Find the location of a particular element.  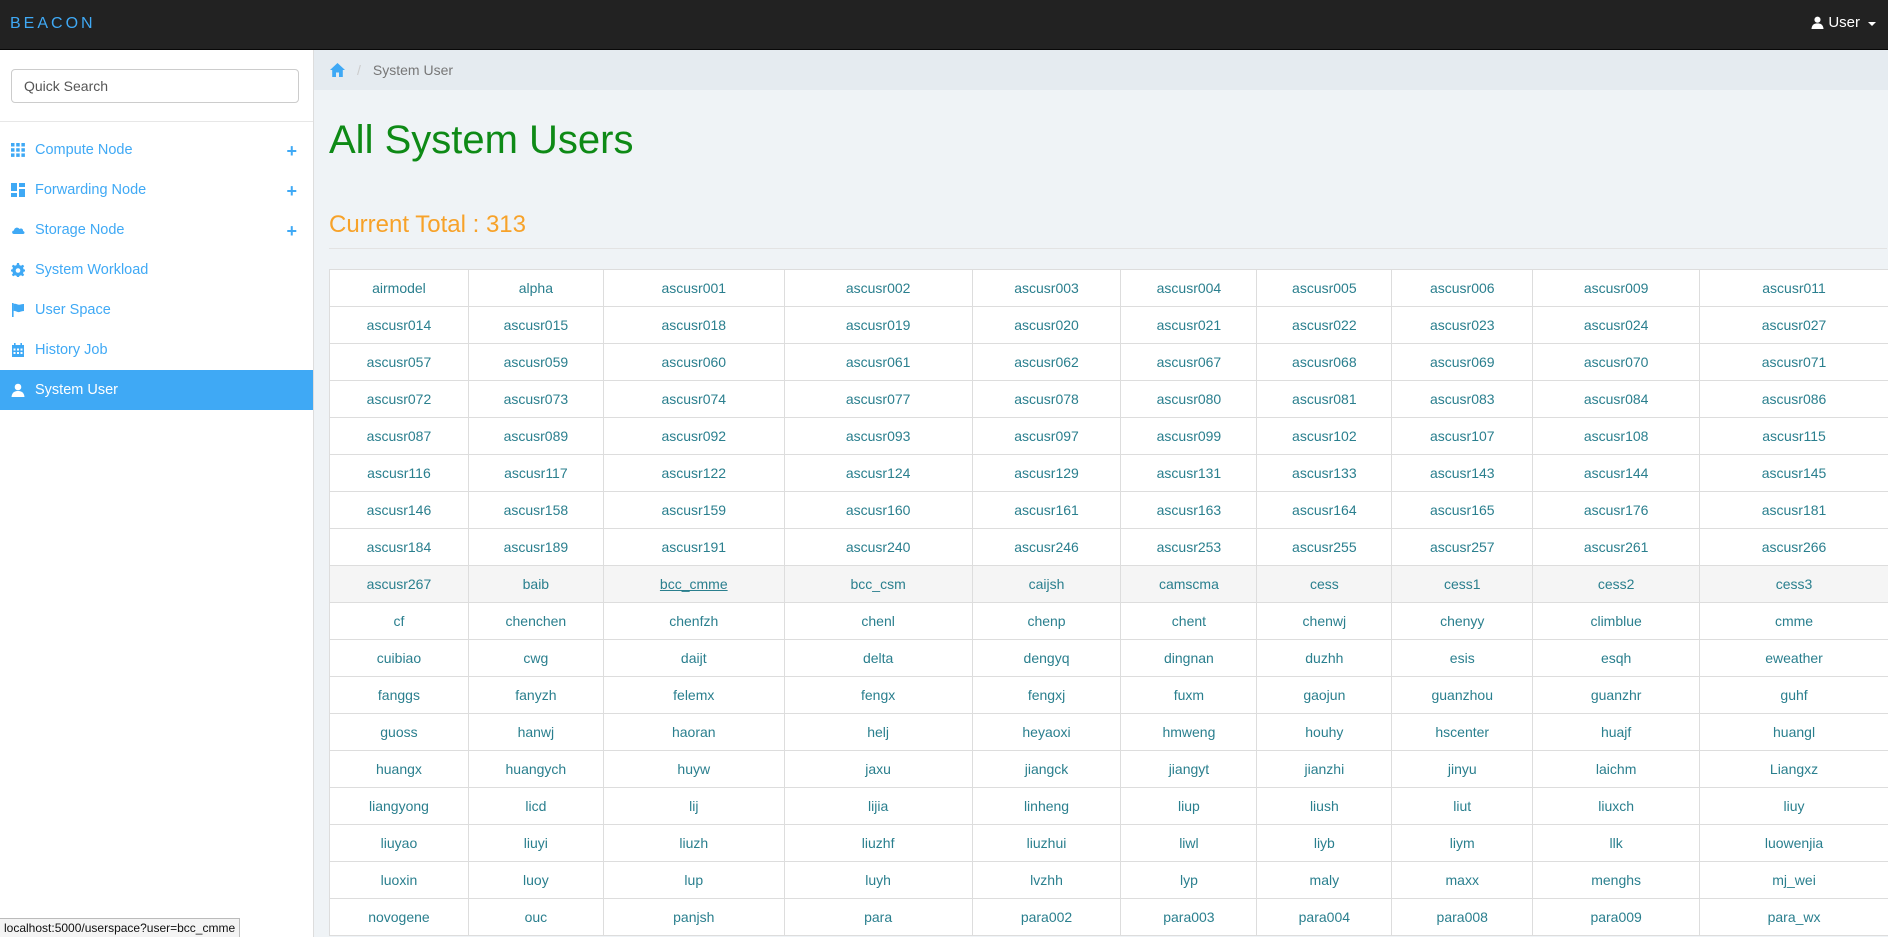

user-link: liym is located at coordinates (1462, 843).